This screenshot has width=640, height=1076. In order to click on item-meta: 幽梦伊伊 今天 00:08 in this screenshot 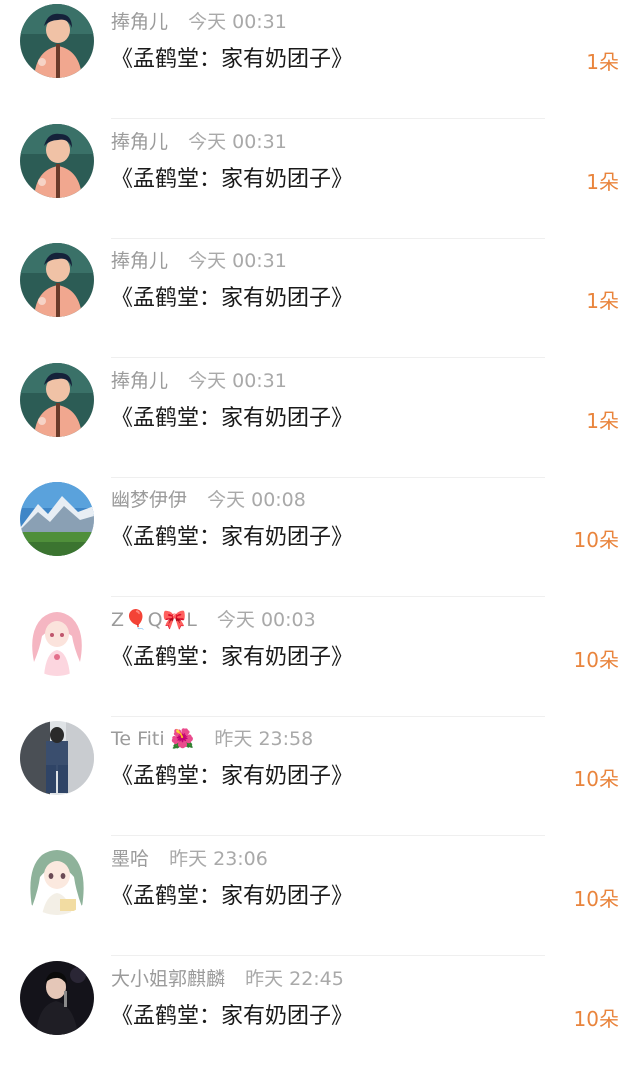, I will do `click(208, 500)`.